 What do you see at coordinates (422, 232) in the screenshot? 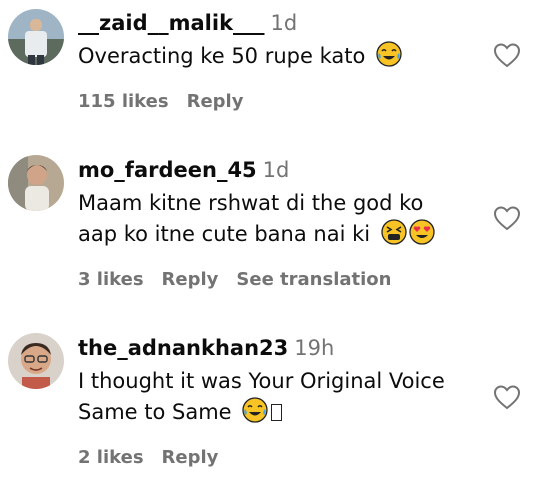
I see `heart-eyes-emoji` at bounding box center [422, 232].